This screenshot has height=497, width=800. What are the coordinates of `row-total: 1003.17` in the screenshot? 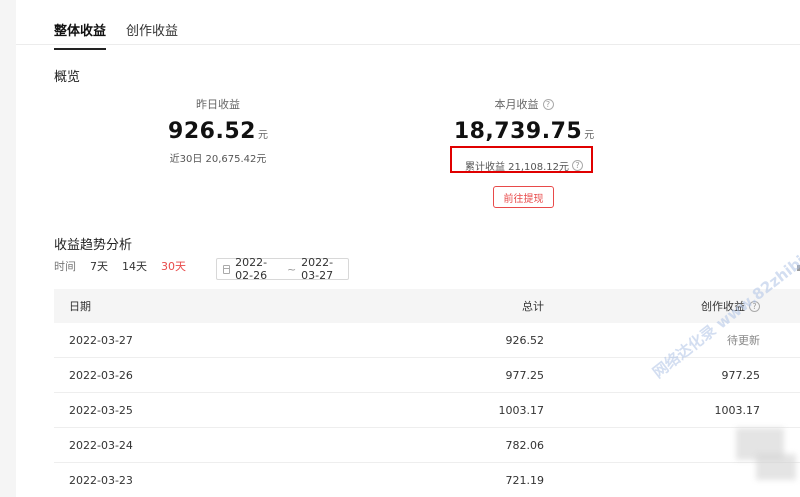 It's located at (521, 410).